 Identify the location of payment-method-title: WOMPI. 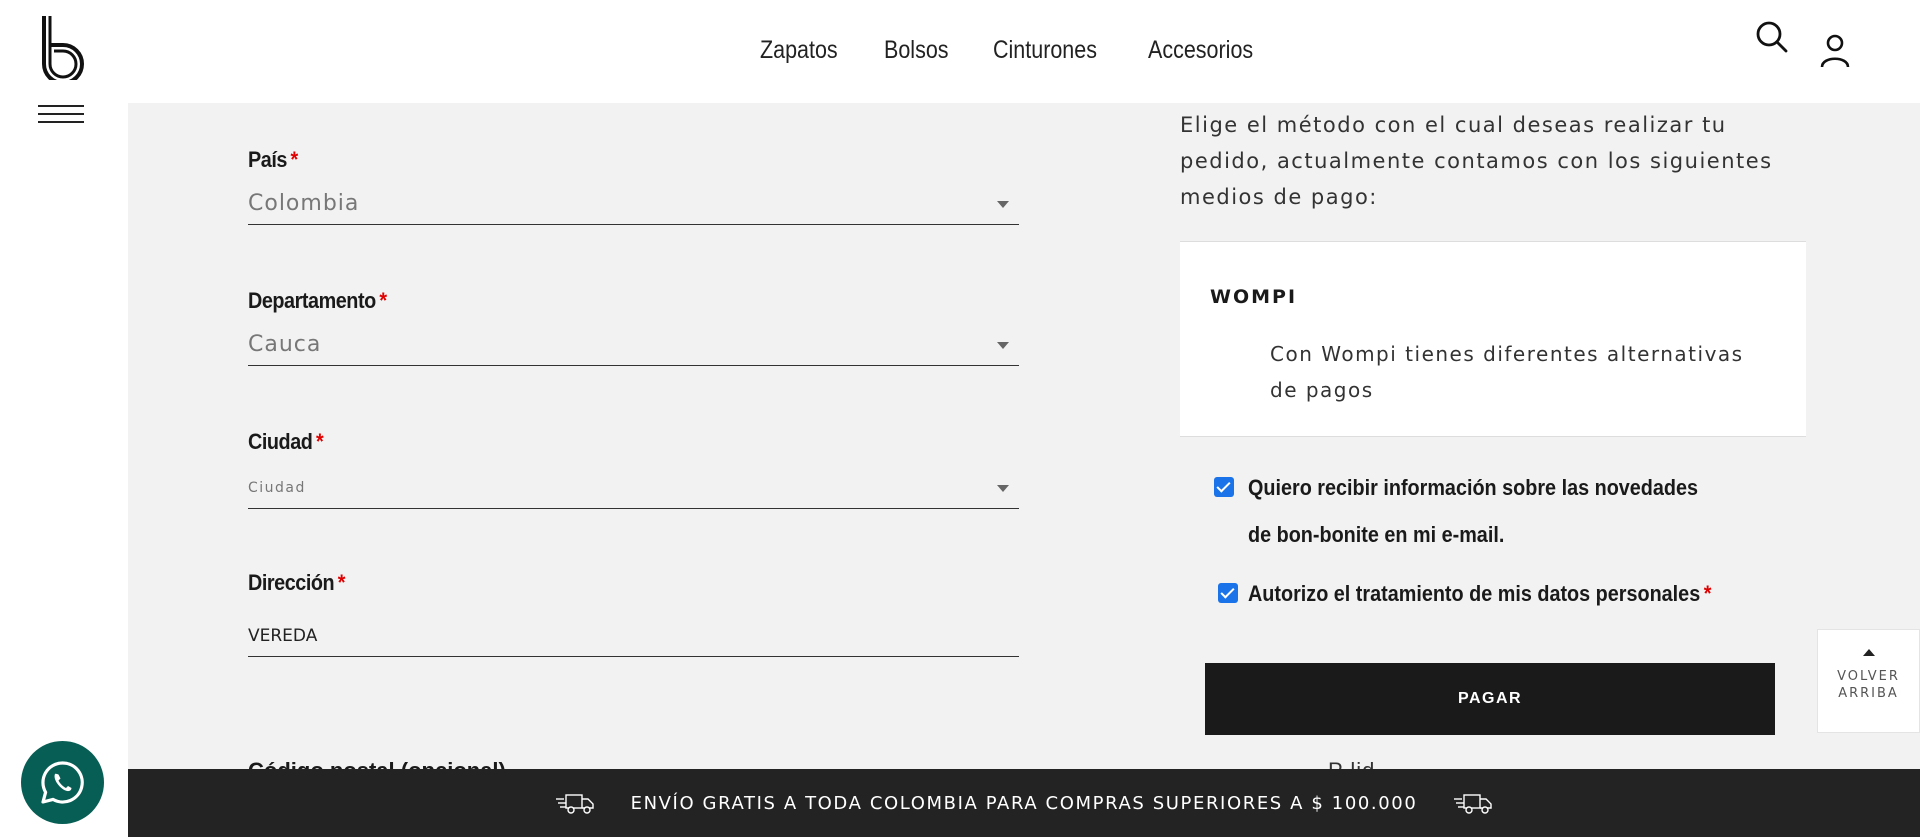
(1254, 297).